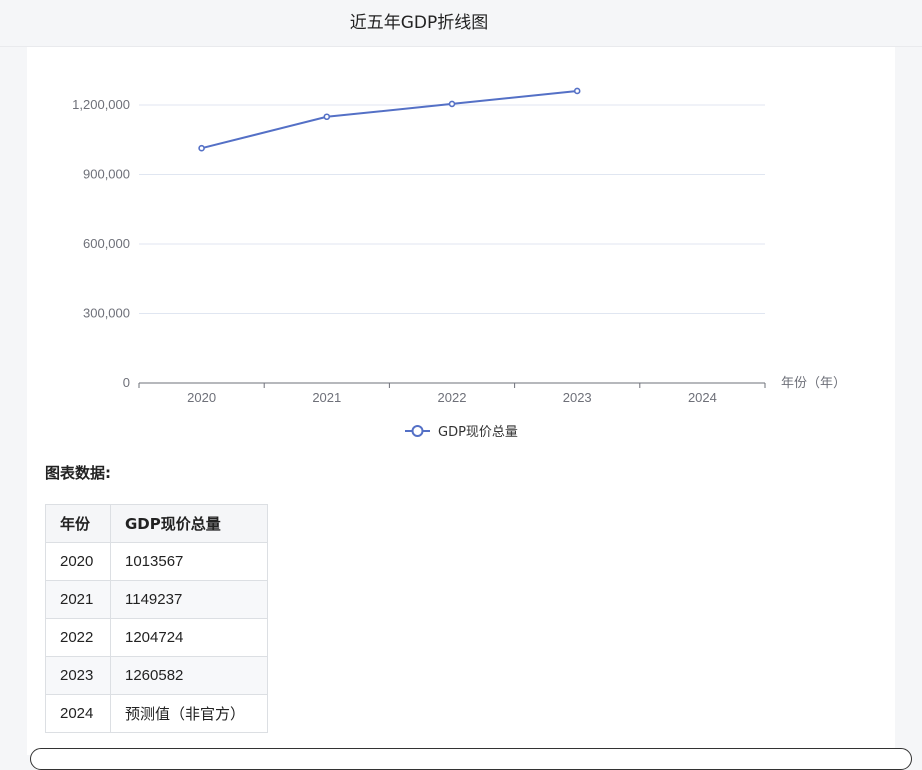  I want to click on cell-year: 2023, so click(78, 675).